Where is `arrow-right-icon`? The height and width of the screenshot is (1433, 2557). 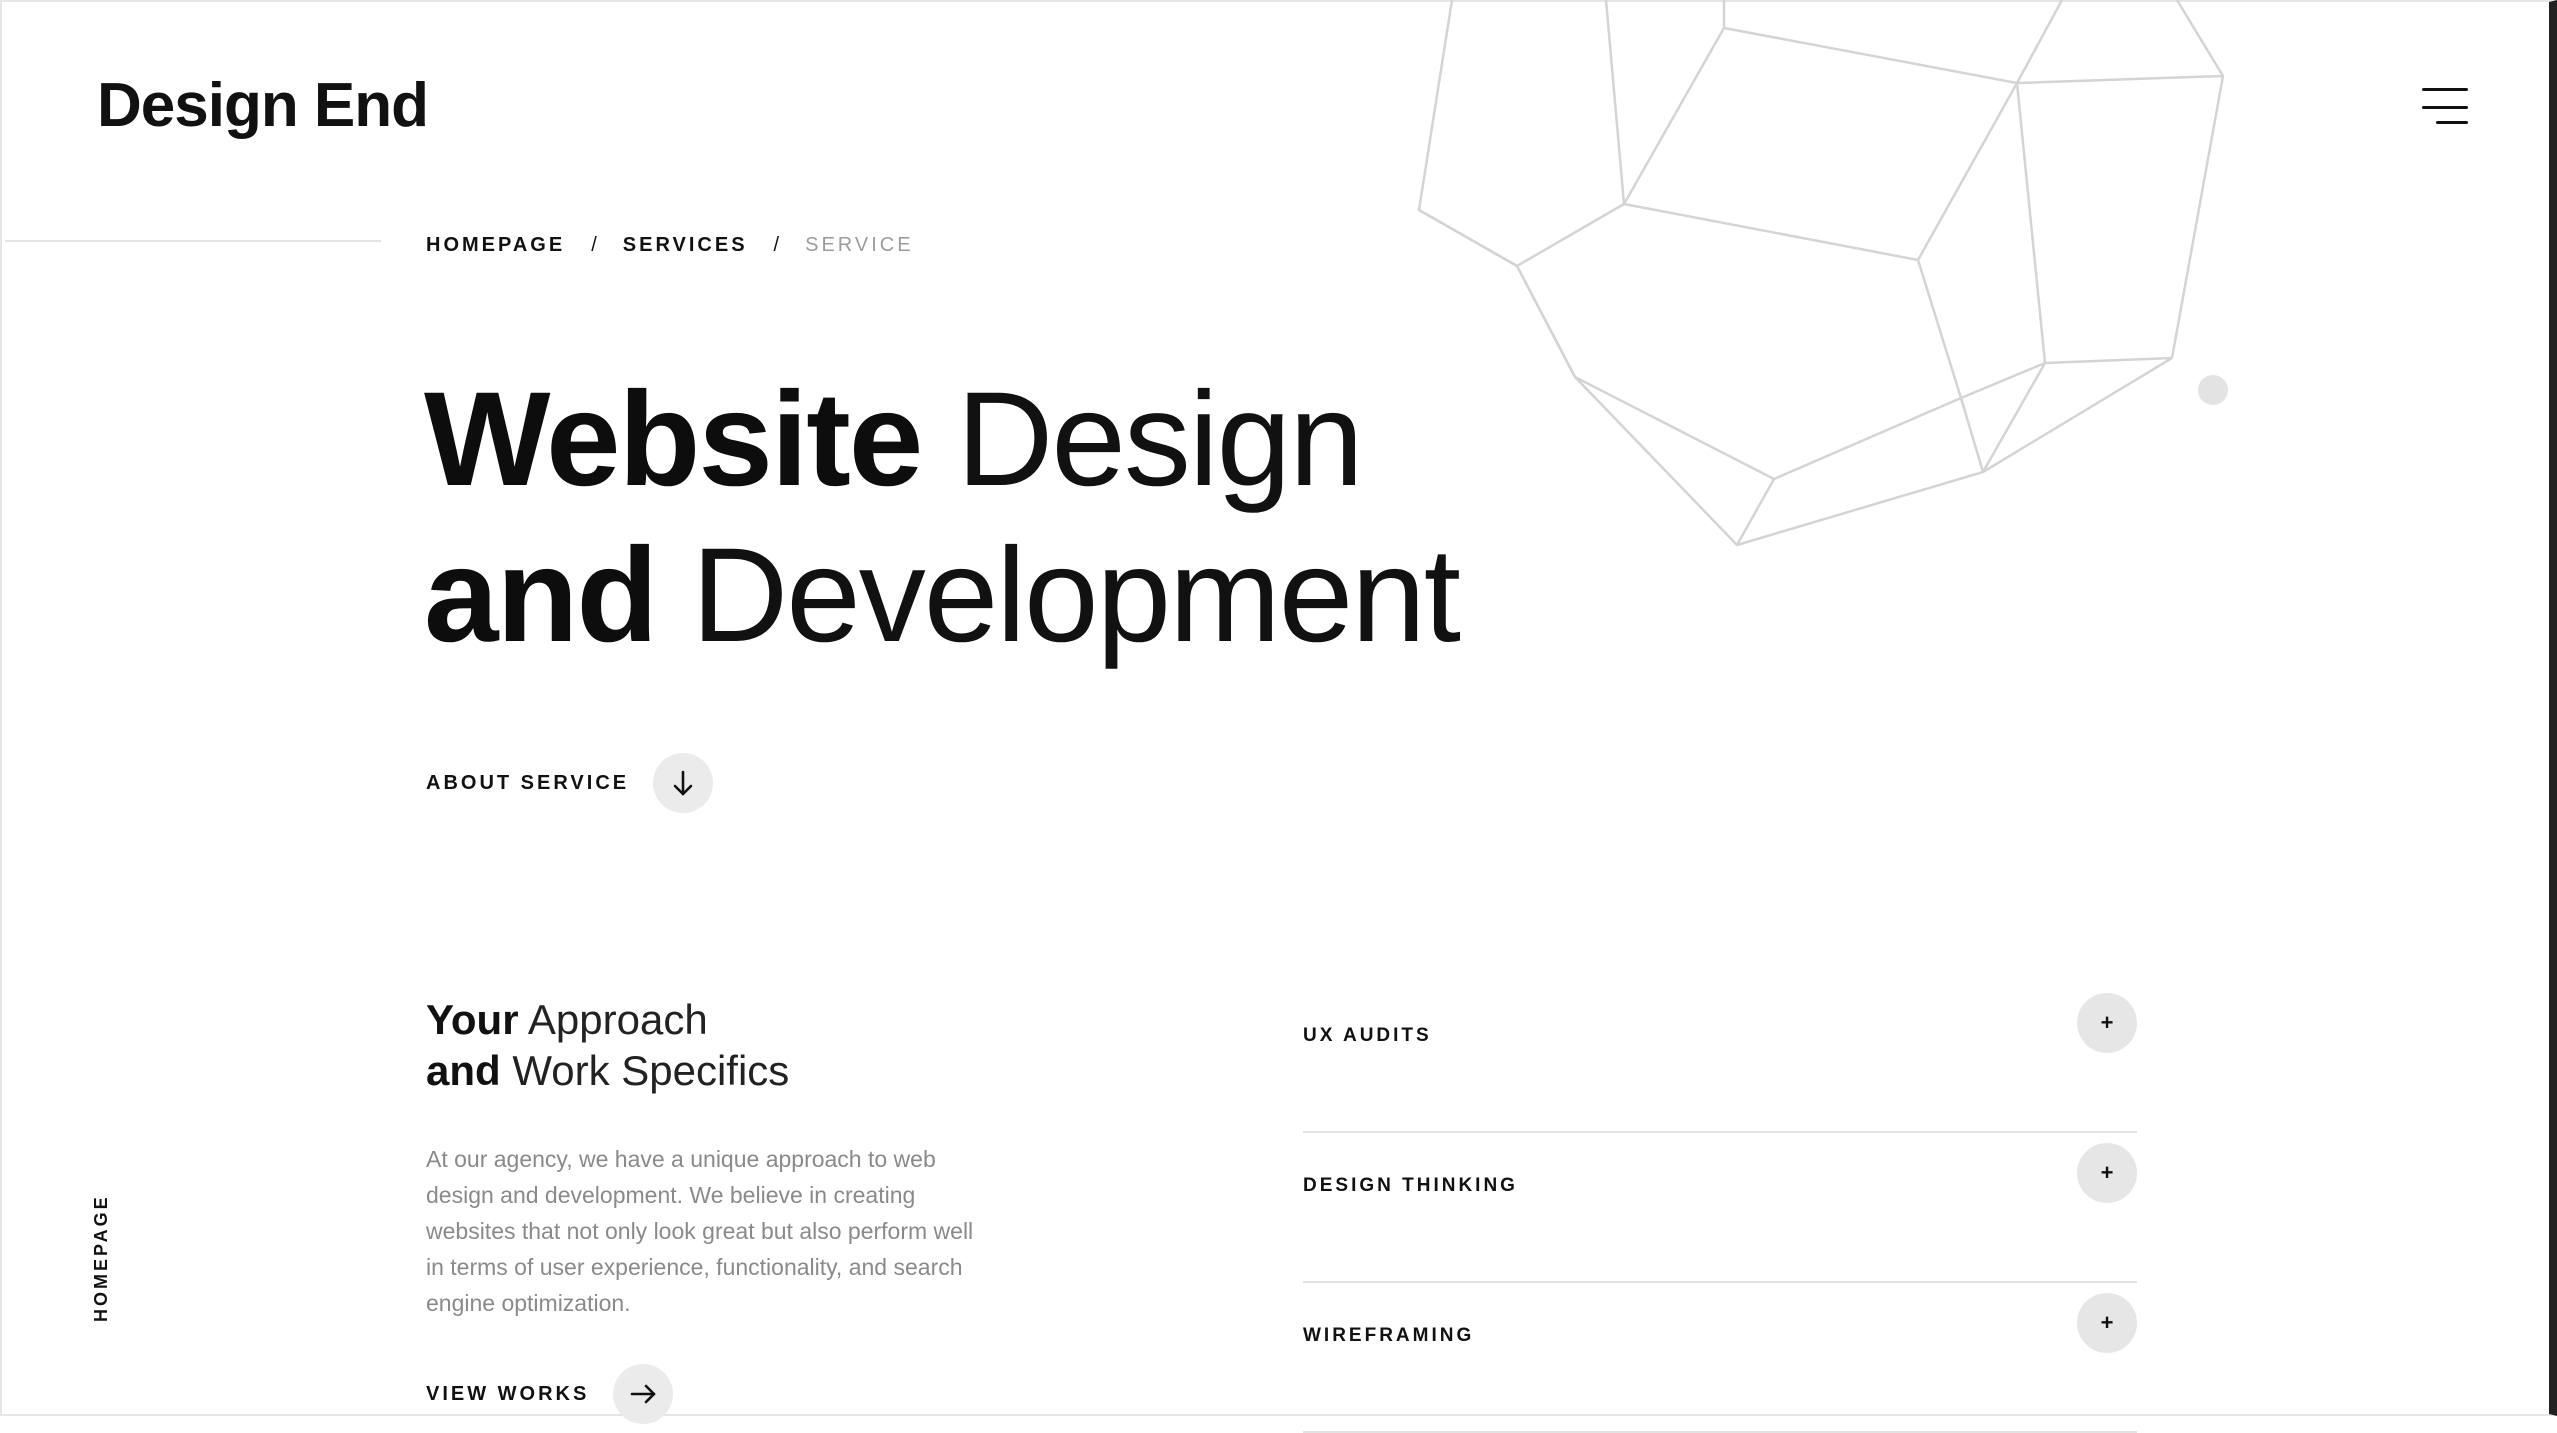 arrow-right-icon is located at coordinates (643, 1394).